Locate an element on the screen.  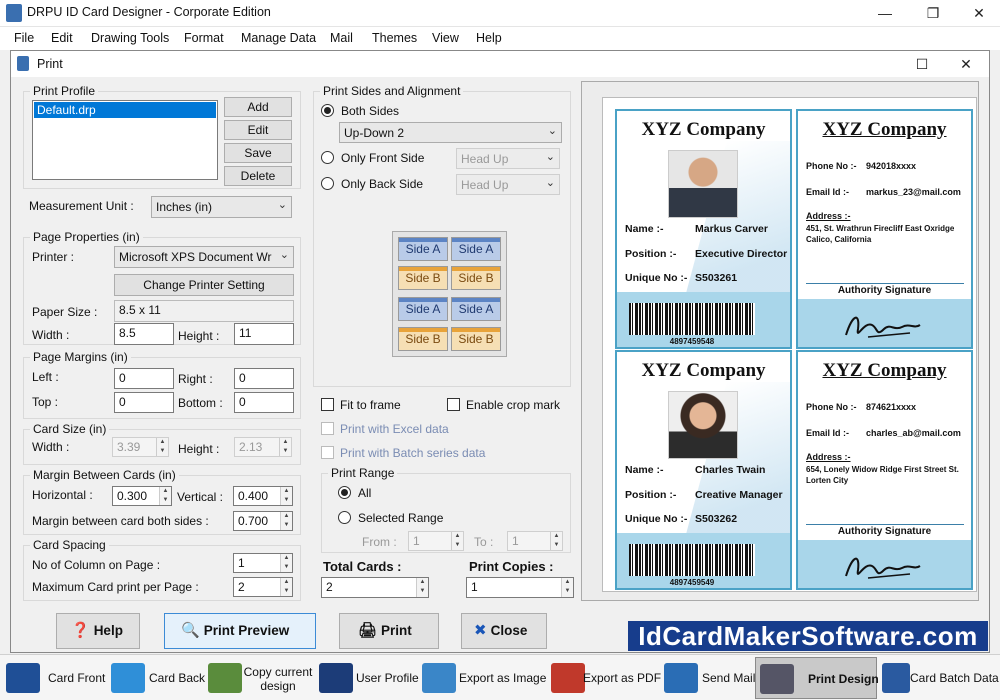
help-button-label: Help is located at coordinates (108, 630).